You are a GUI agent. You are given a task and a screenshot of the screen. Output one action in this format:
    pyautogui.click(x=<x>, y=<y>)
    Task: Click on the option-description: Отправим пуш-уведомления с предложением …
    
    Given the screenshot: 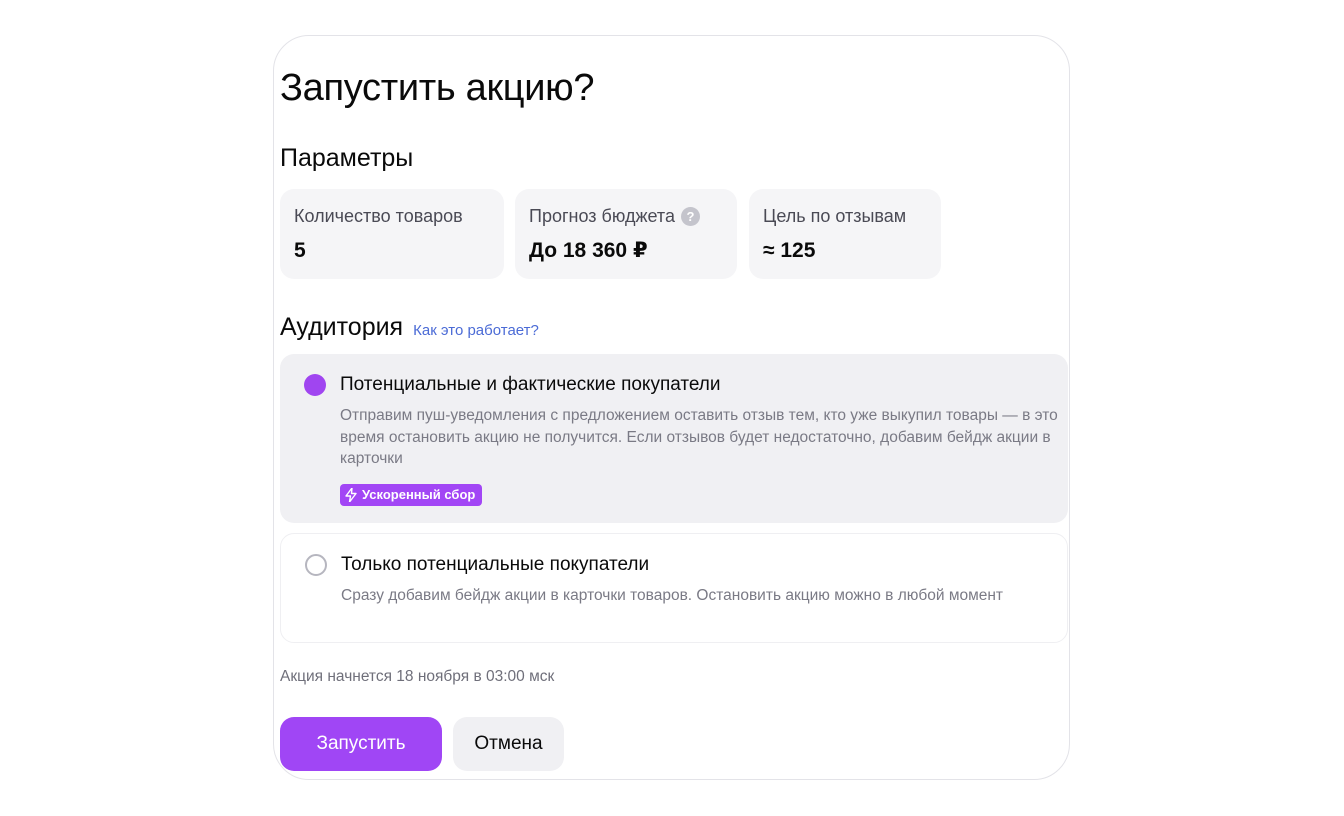 What is the action you would take?
    pyautogui.click(x=699, y=437)
    